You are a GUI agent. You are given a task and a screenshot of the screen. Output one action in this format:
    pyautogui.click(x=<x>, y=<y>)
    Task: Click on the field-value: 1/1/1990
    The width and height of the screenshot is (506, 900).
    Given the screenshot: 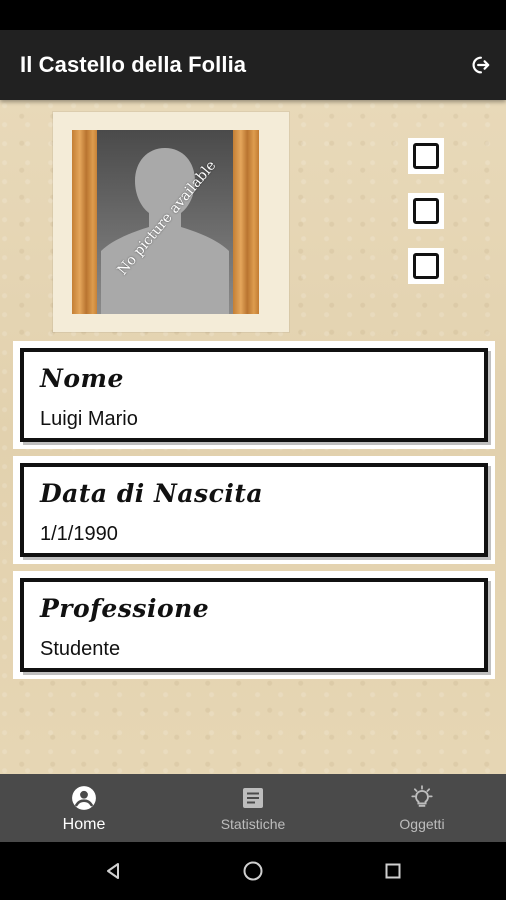 What is the action you would take?
    pyautogui.click(x=79, y=534)
    